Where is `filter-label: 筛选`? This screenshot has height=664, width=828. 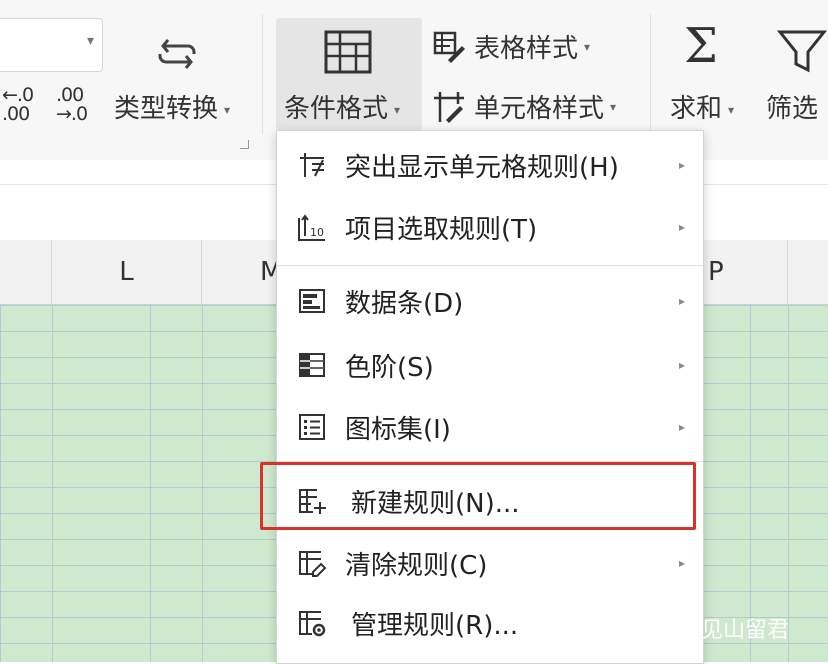 filter-label: 筛选 is located at coordinates (792, 109).